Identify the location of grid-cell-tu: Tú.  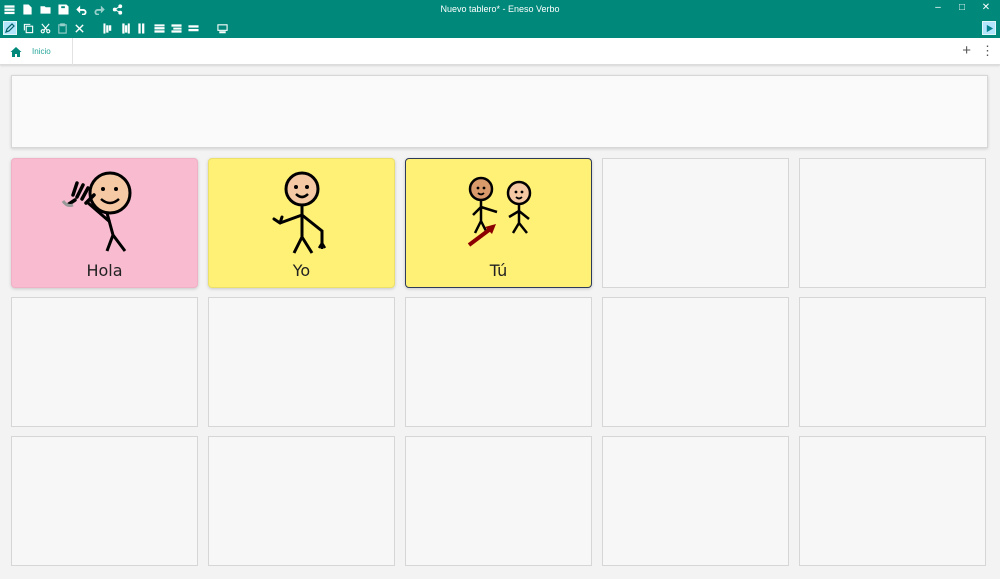
(498, 223).